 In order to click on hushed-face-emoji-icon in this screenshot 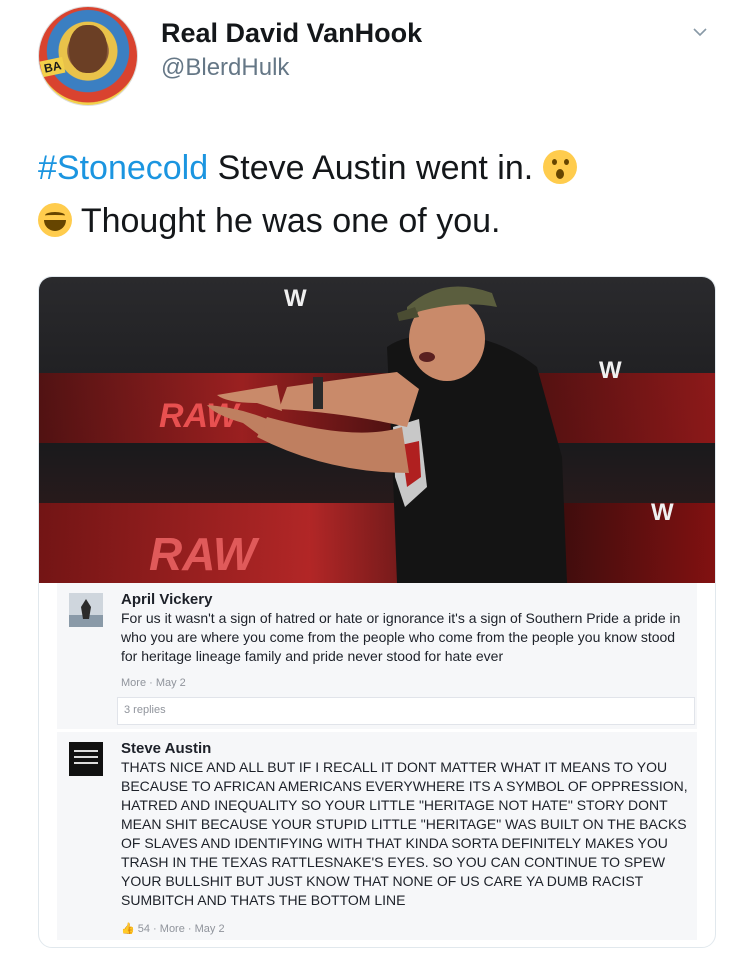, I will do `click(559, 167)`.